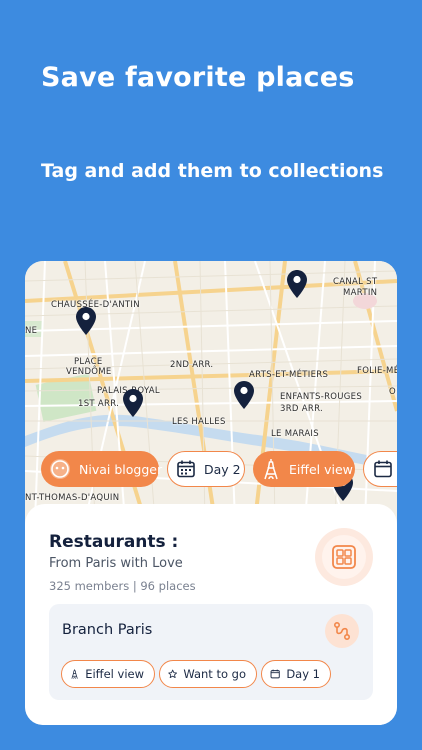 This screenshot has height=750, width=422. What do you see at coordinates (214, 674) in the screenshot?
I see `tag-label: Want to go` at bounding box center [214, 674].